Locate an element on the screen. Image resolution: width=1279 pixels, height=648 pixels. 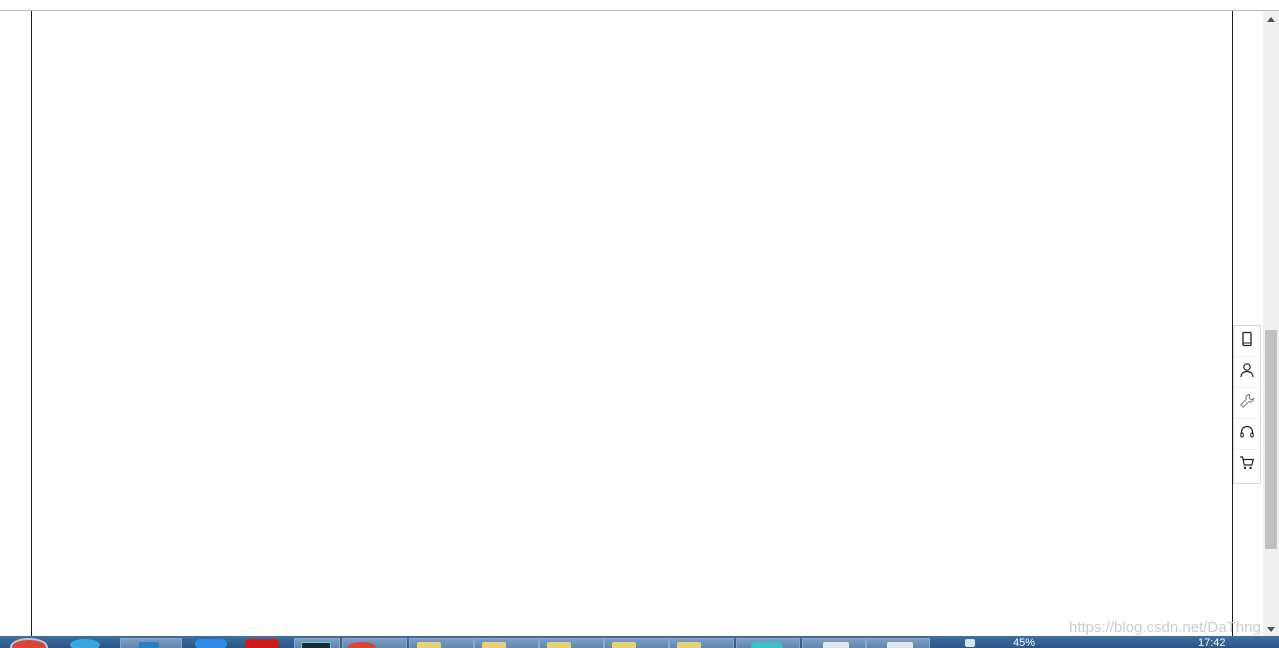
arrow-down-icon is located at coordinates (1271, 629).